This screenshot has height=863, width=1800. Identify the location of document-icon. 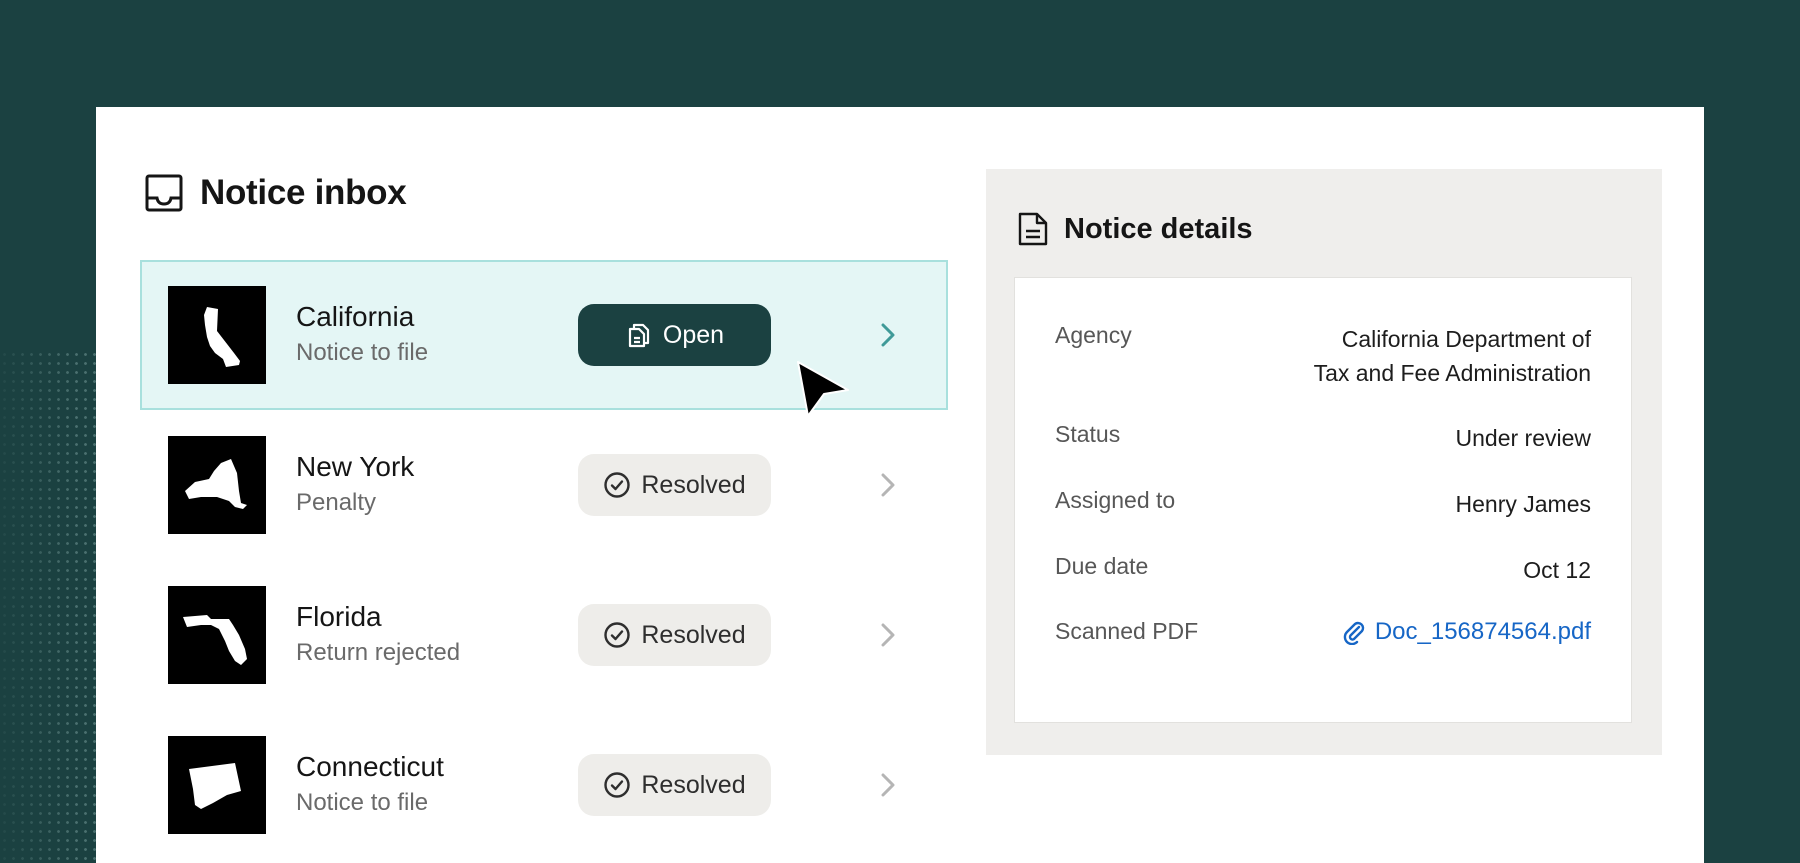
(1033, 229).